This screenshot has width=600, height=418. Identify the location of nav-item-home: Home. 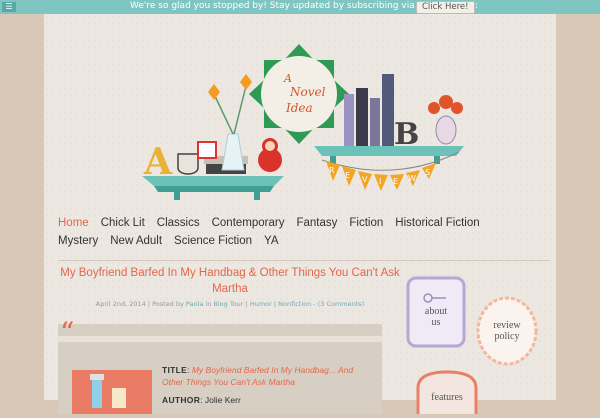
(73, 223).